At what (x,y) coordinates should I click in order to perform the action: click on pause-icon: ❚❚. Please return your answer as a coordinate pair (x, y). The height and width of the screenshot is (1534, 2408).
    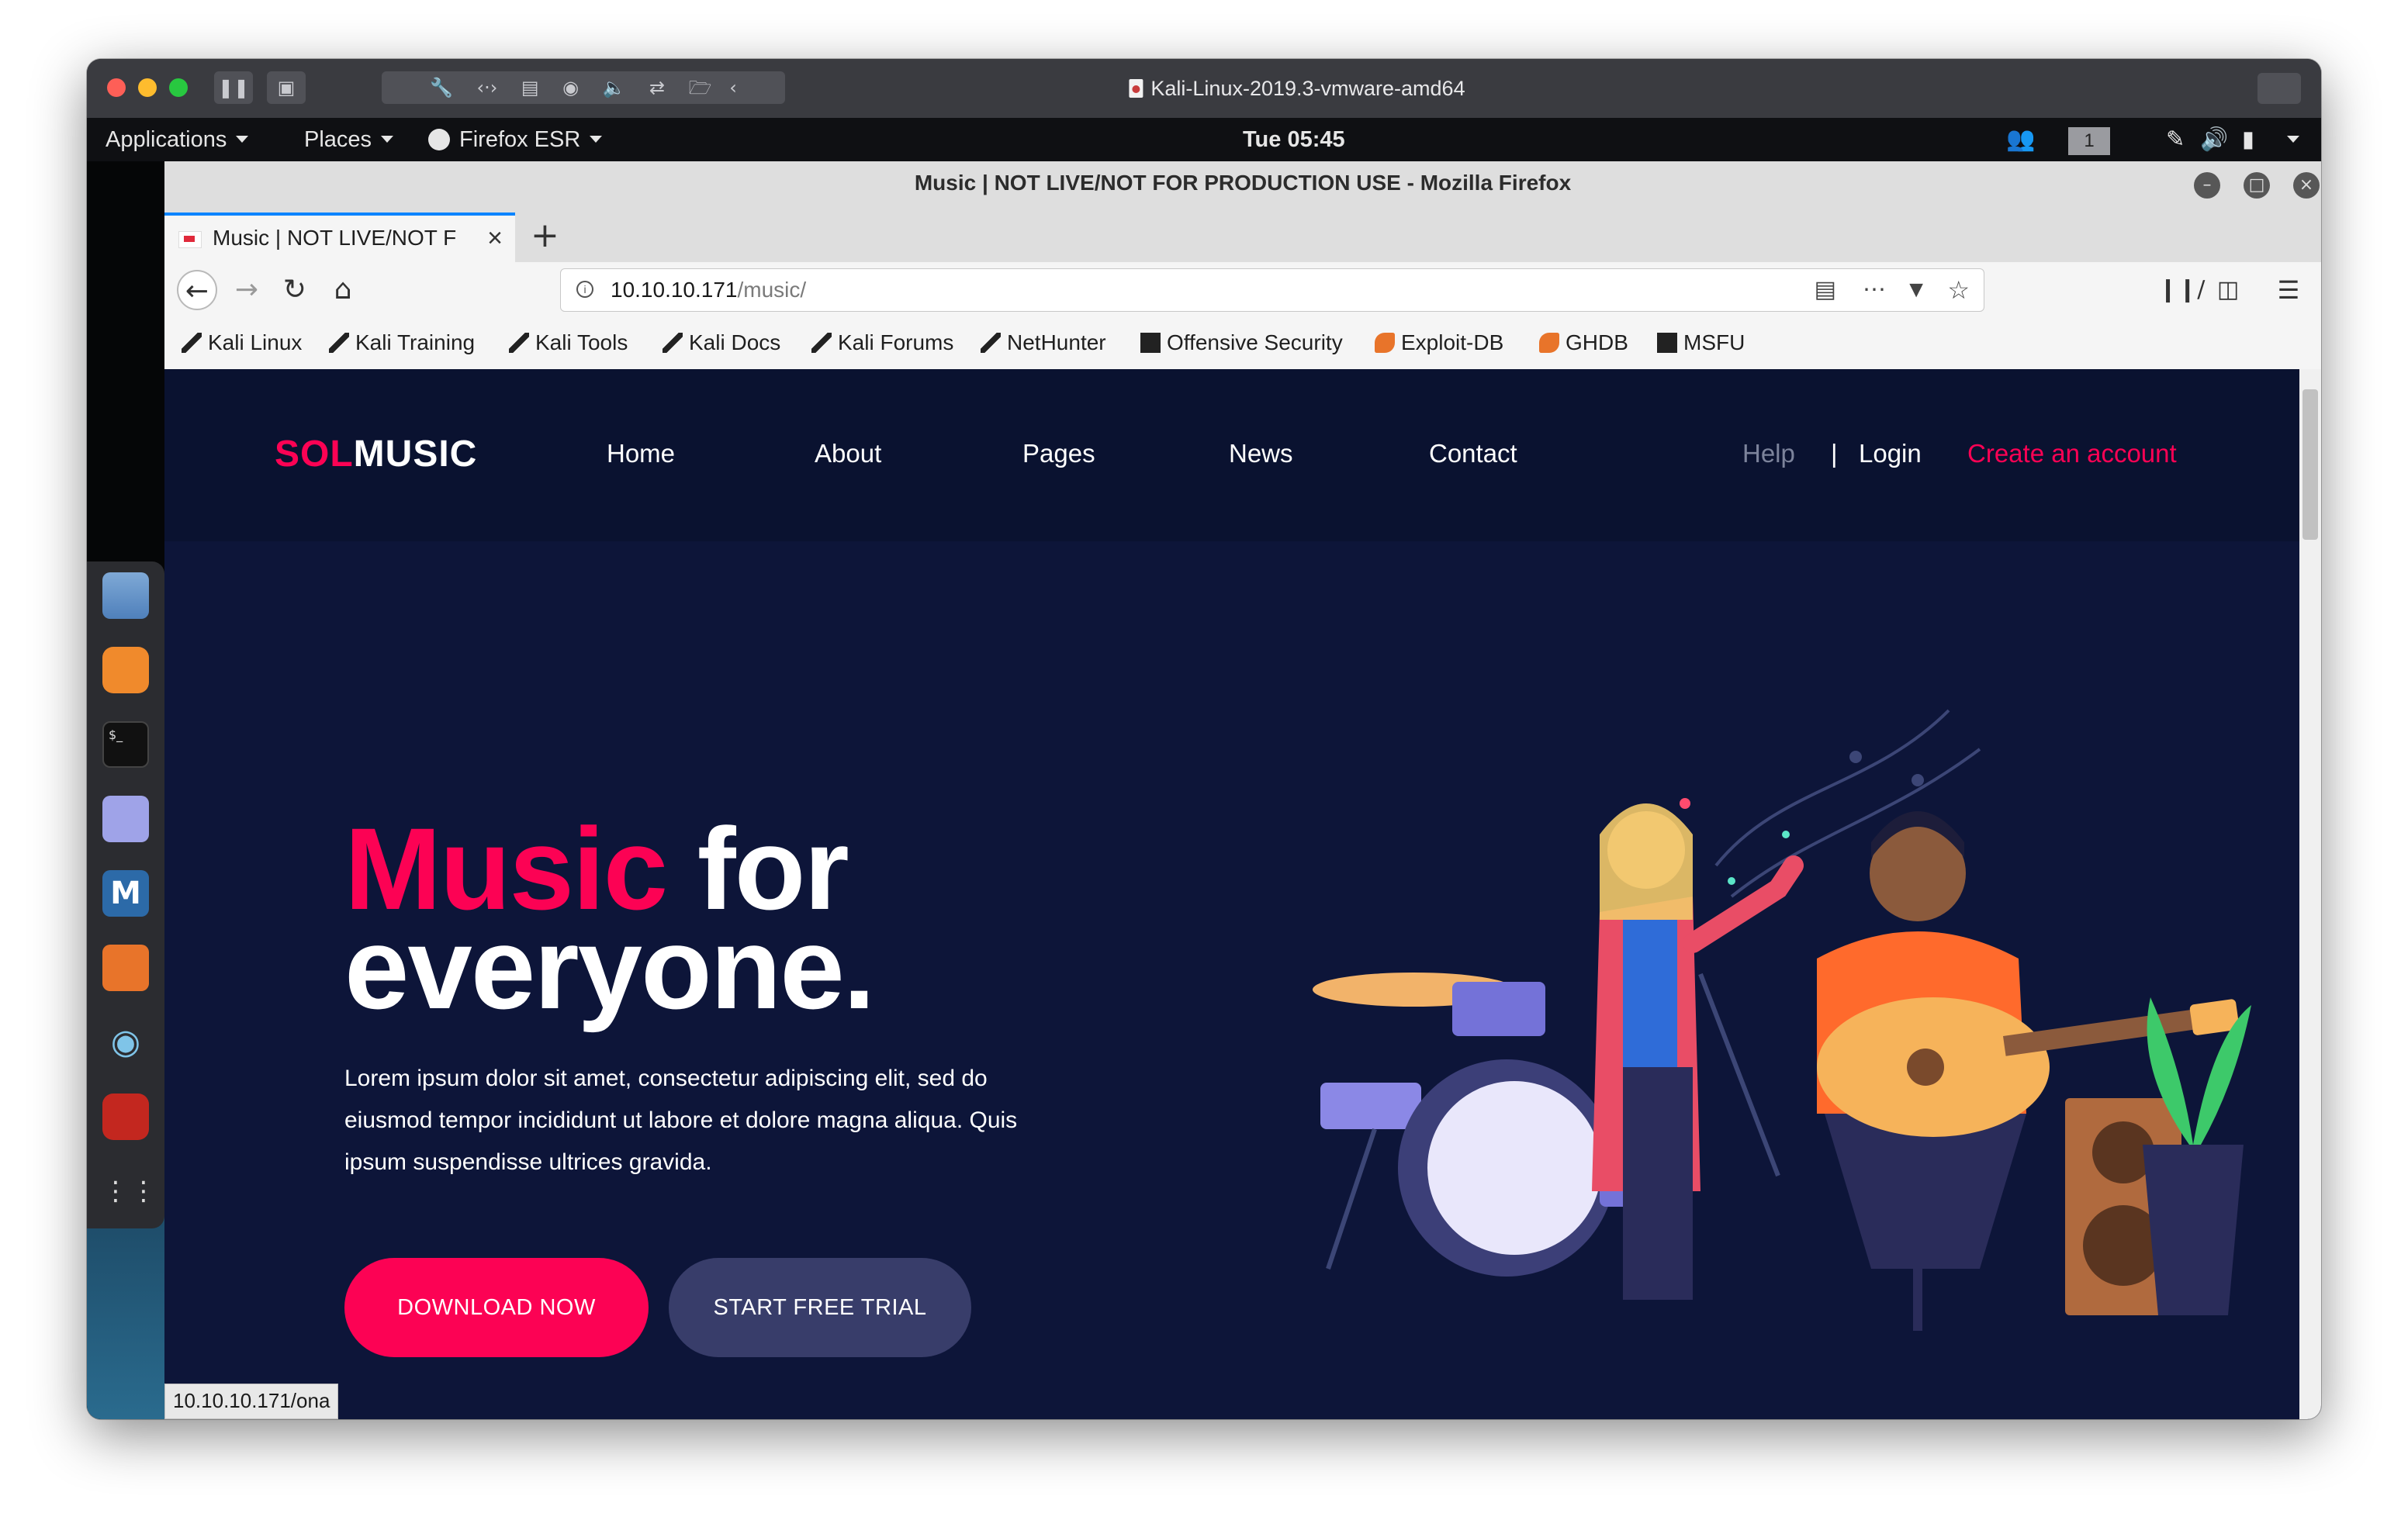
    Looking at the image, I should click on (233, 87).